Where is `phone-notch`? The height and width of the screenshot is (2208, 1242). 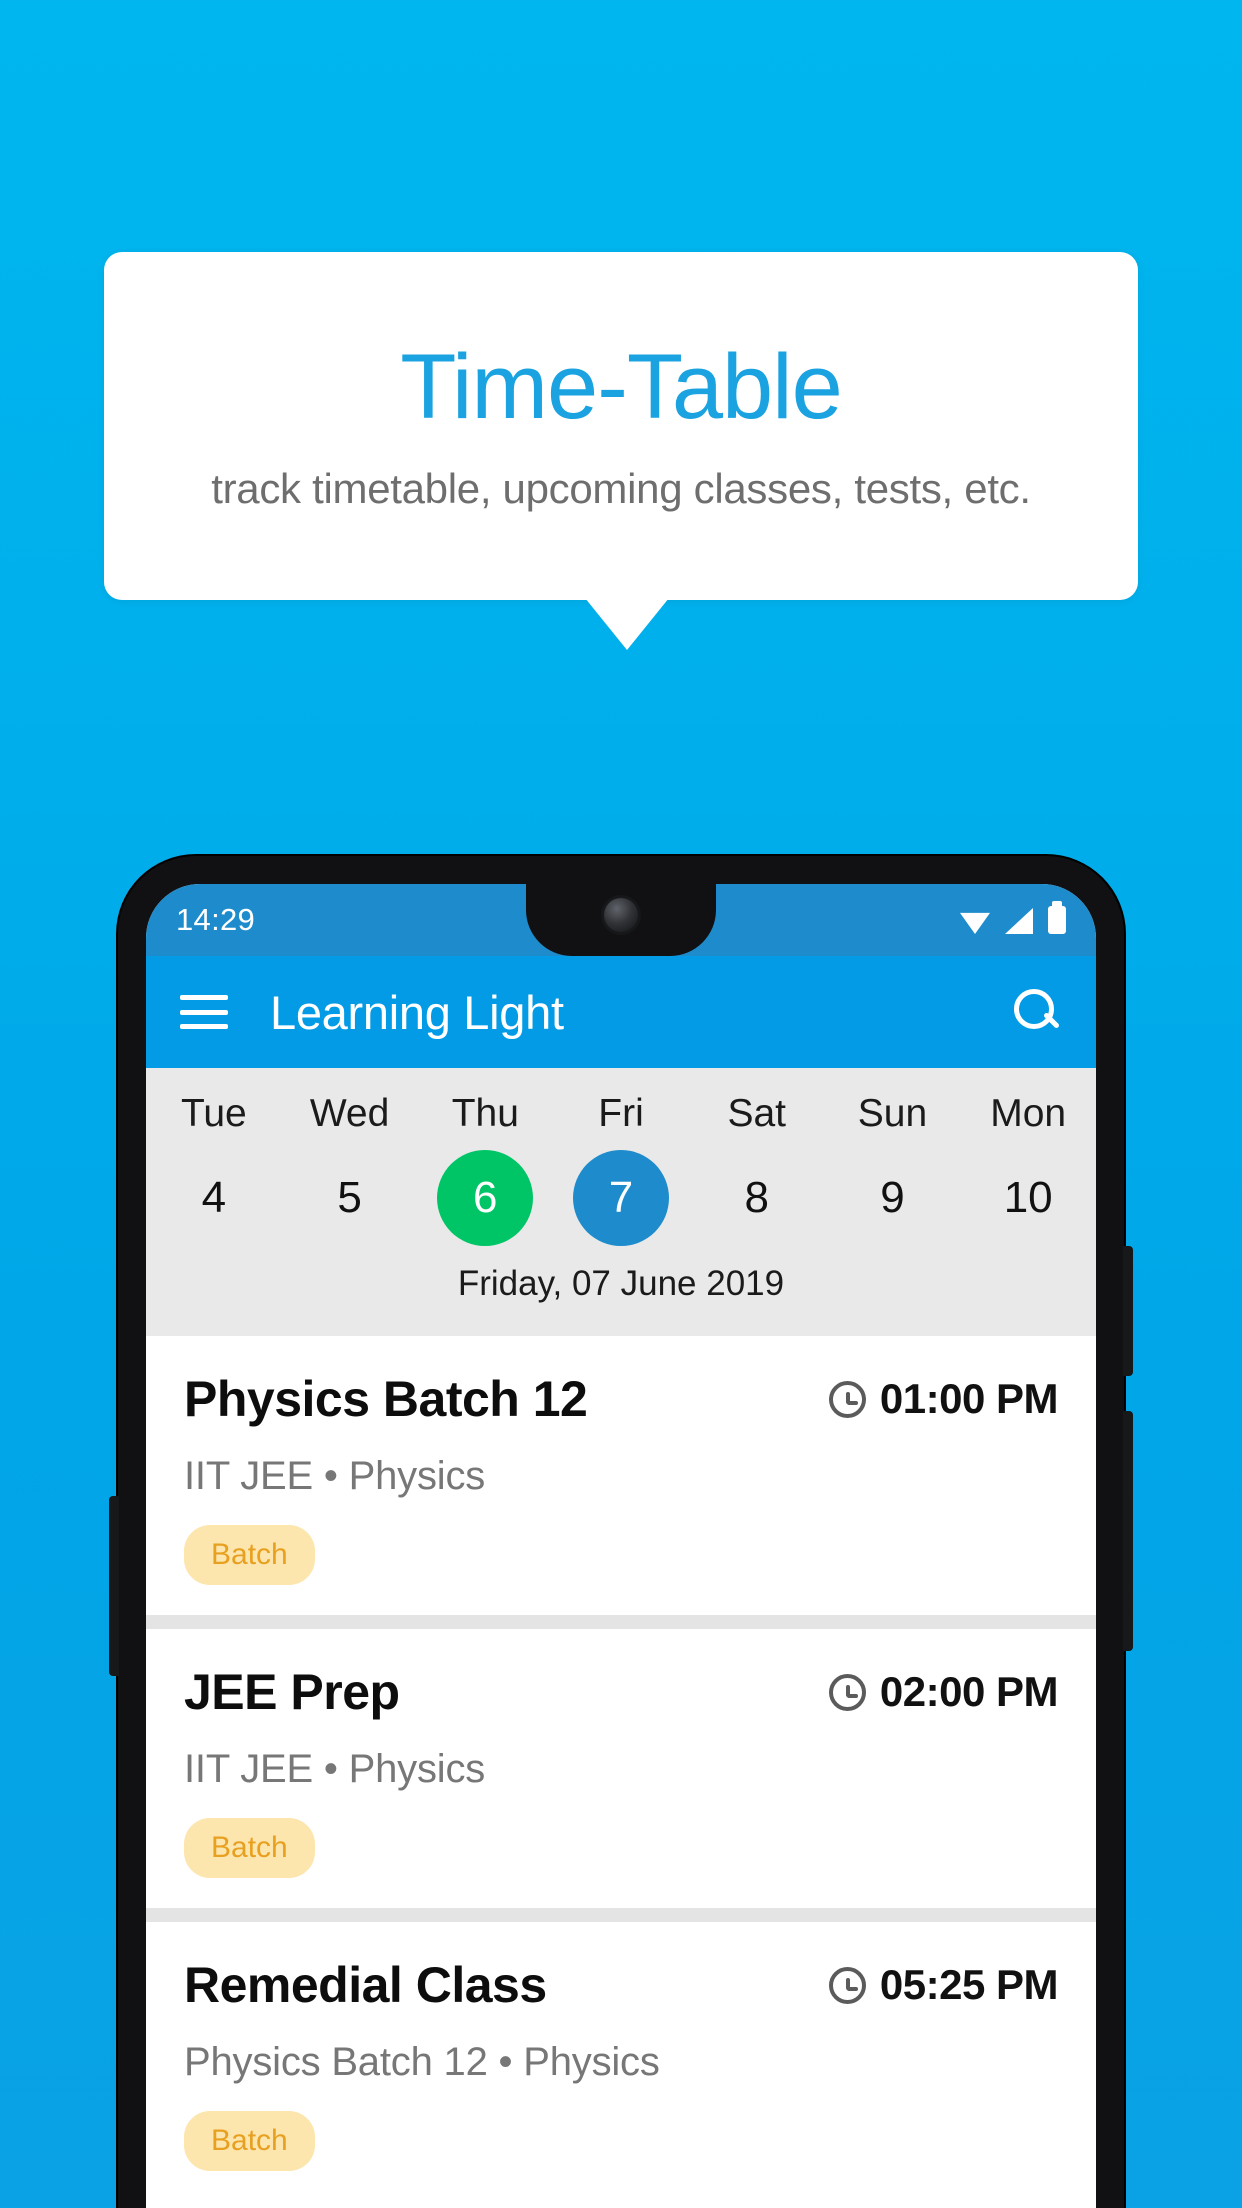
phone-notch is located at coordinates (621, 920).